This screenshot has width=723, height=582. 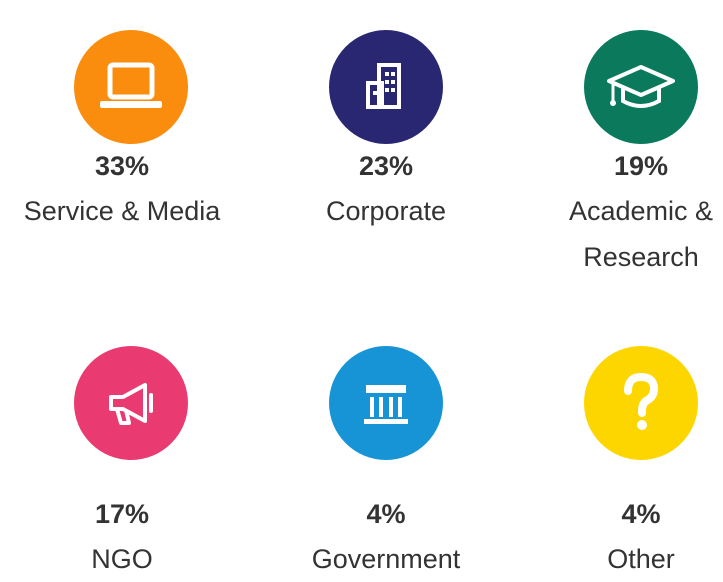 I want to click on government-label: Government, so click(x=386, y=559).